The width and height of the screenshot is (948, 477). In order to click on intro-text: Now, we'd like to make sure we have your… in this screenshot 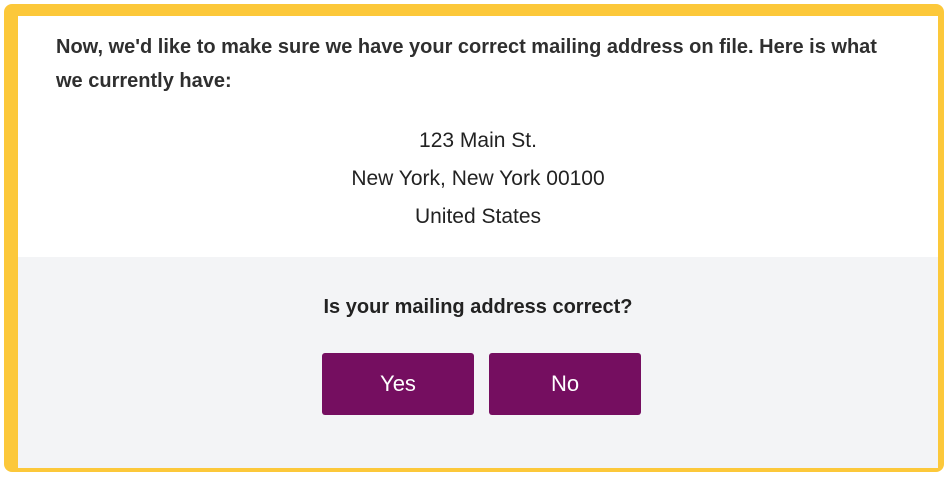, I will do `click(466, 64)`.